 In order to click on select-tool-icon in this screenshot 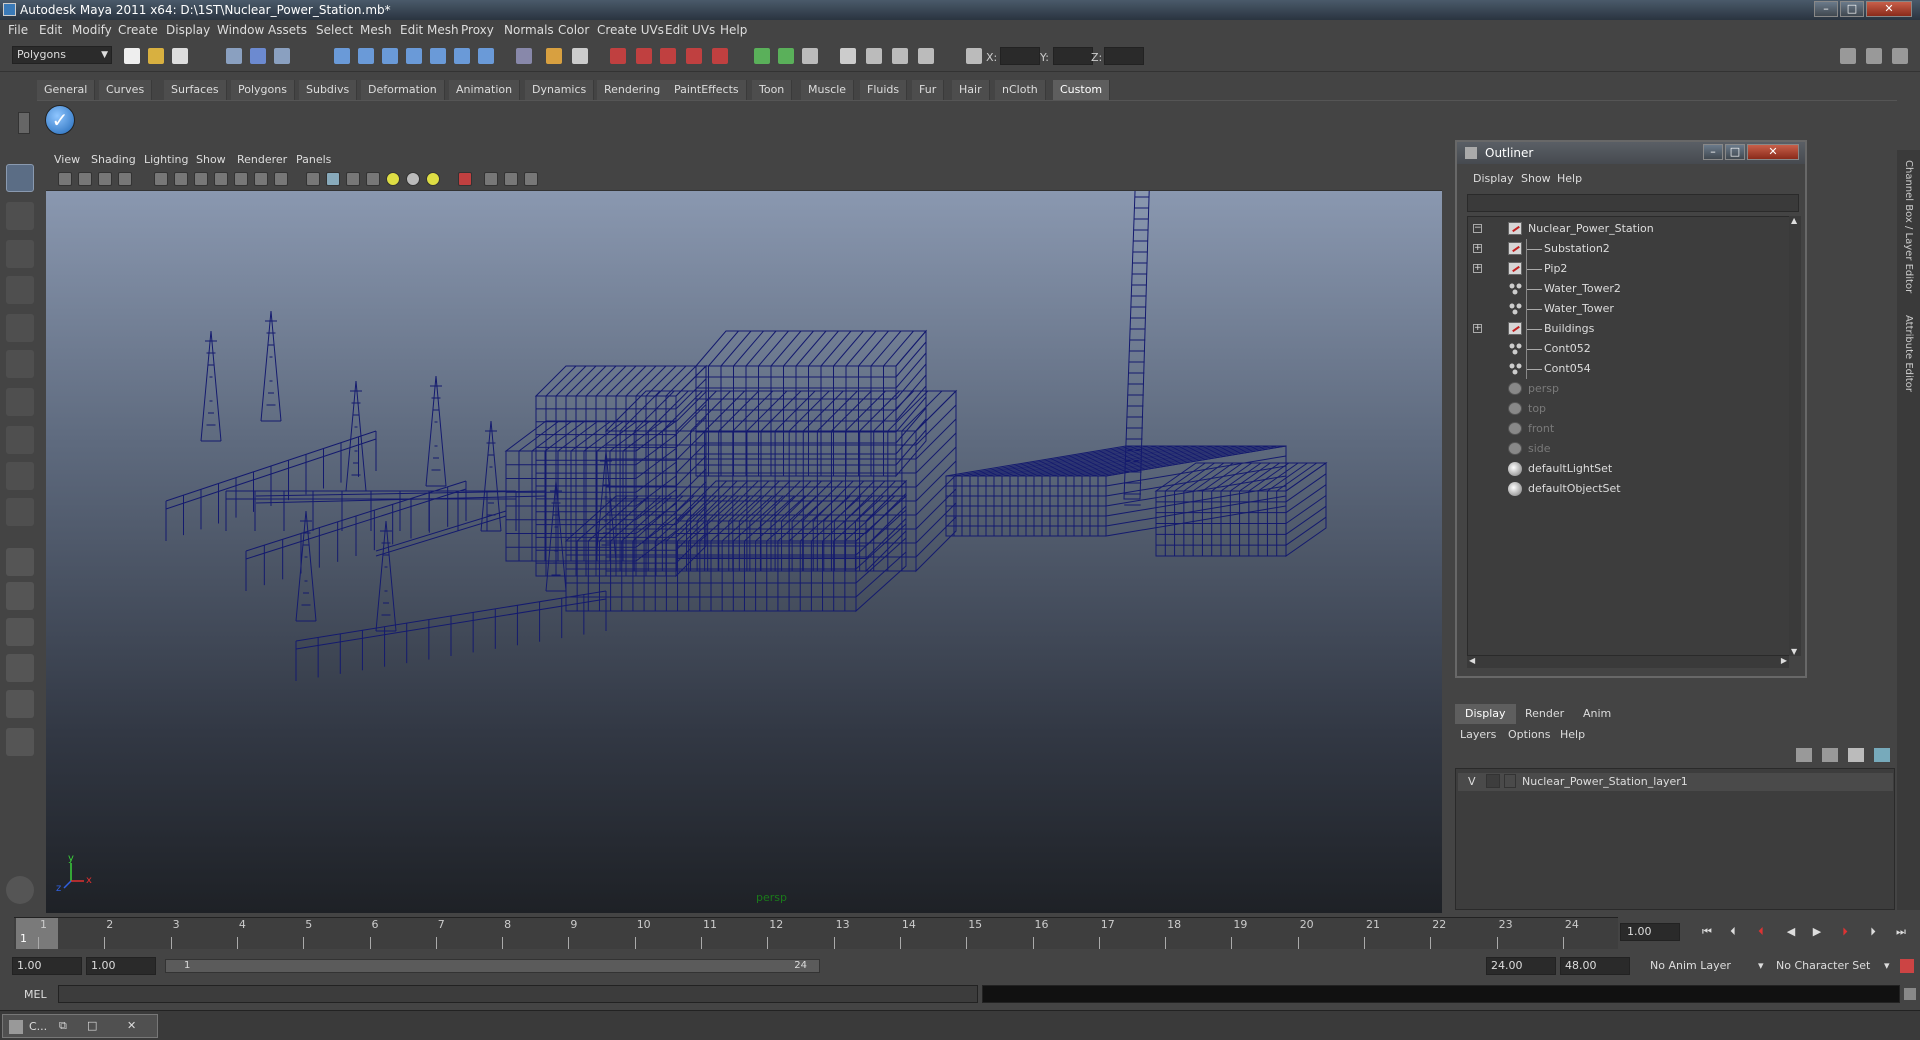, I will do `click(20, 178)`.